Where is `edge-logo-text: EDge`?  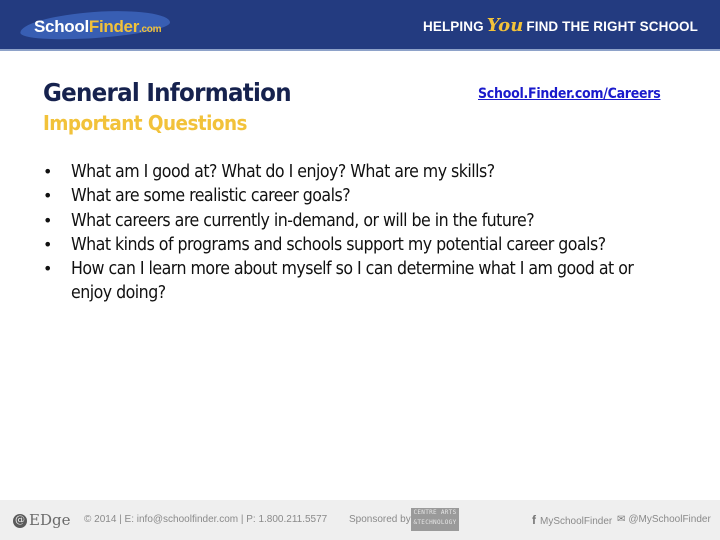
edge-logo-text: EDge is located at coordinates (50, 520).